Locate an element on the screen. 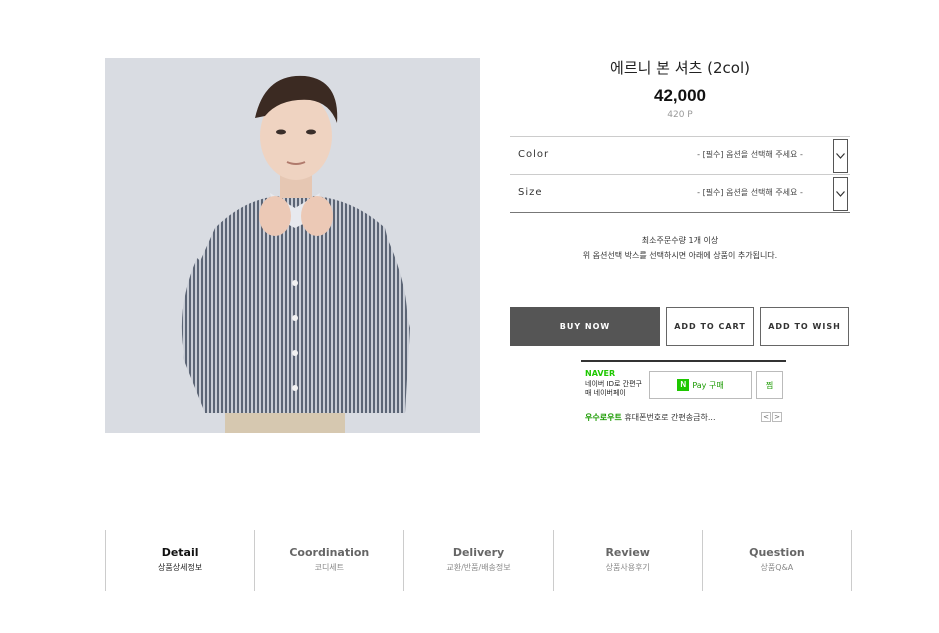 Image resolution: width=939 pixels, height=633 pixels. min-quantity-text: 최소주문수량 1개 이상 is located at coordinates (680, 240).